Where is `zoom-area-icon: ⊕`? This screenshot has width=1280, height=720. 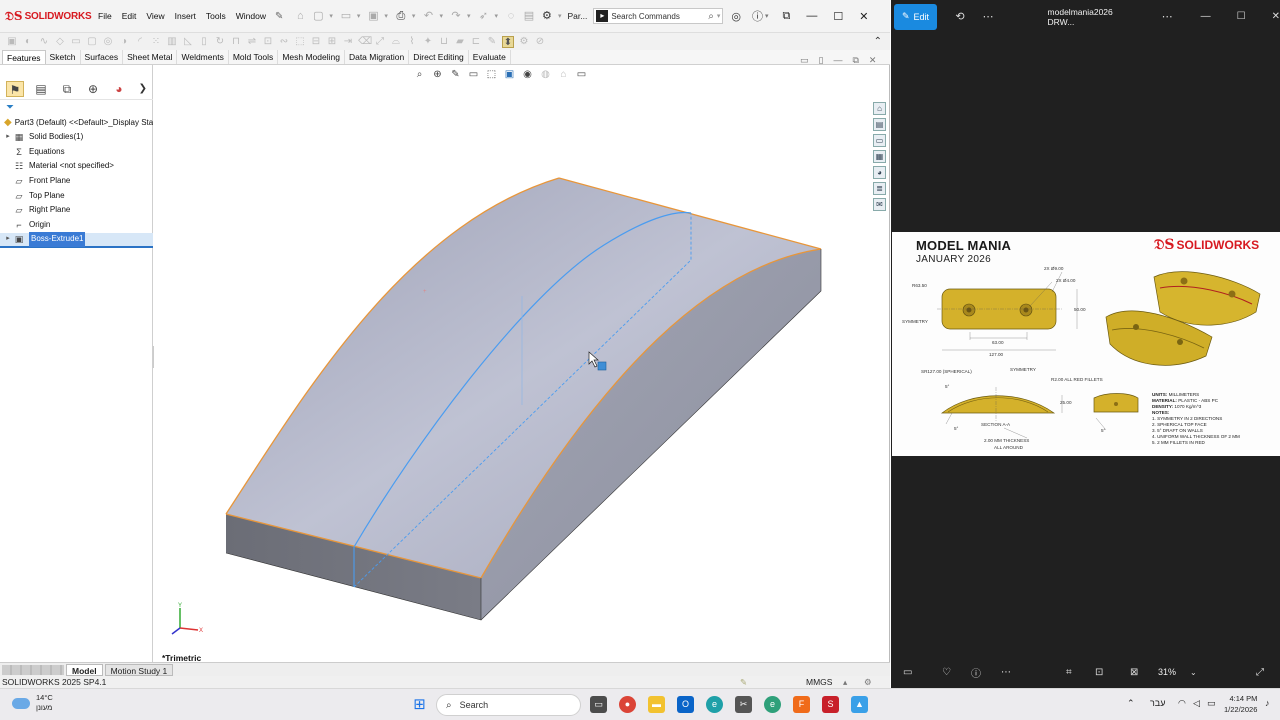 zoom-area-icon: ⊕ is located at coordinates (437, 74).